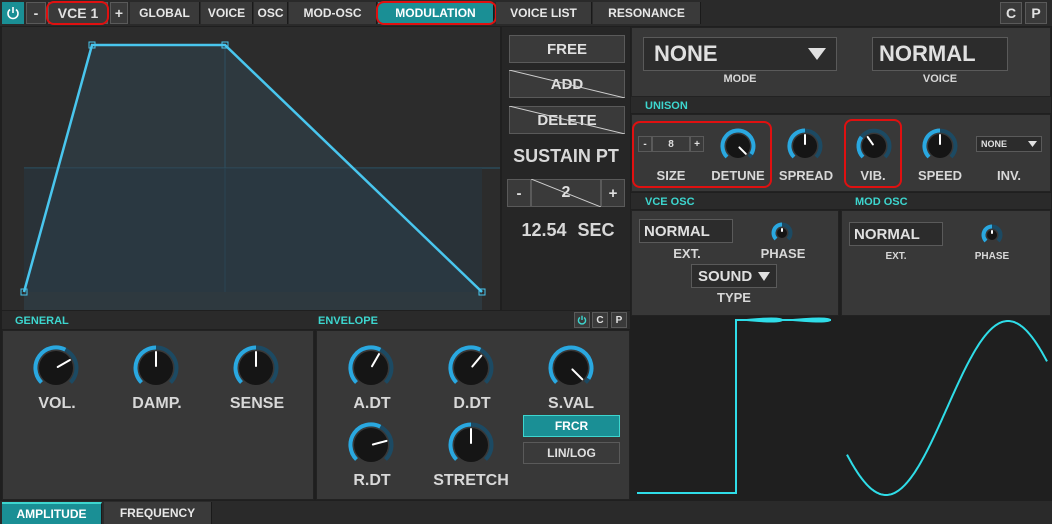 The width and height of the screenshot is (1052, 524). Describe the element at coordinates (686, 53) in the screenshot. I see `mode-value: NONE` at that location.